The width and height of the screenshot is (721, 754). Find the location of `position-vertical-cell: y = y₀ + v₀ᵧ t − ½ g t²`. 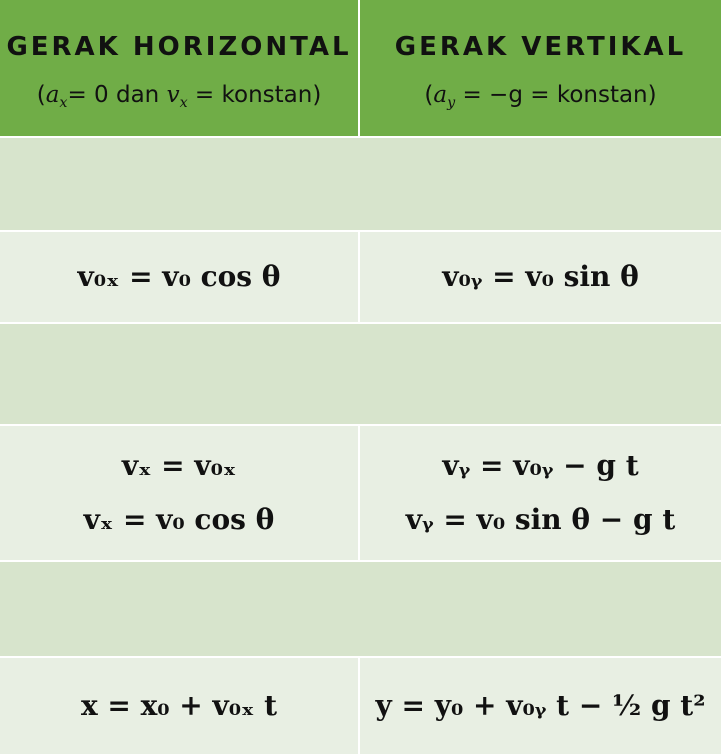

position-vertical-cell: y = y₀ + v₀ᵧ t − ½ g t² is located at coordinates (540, 706).